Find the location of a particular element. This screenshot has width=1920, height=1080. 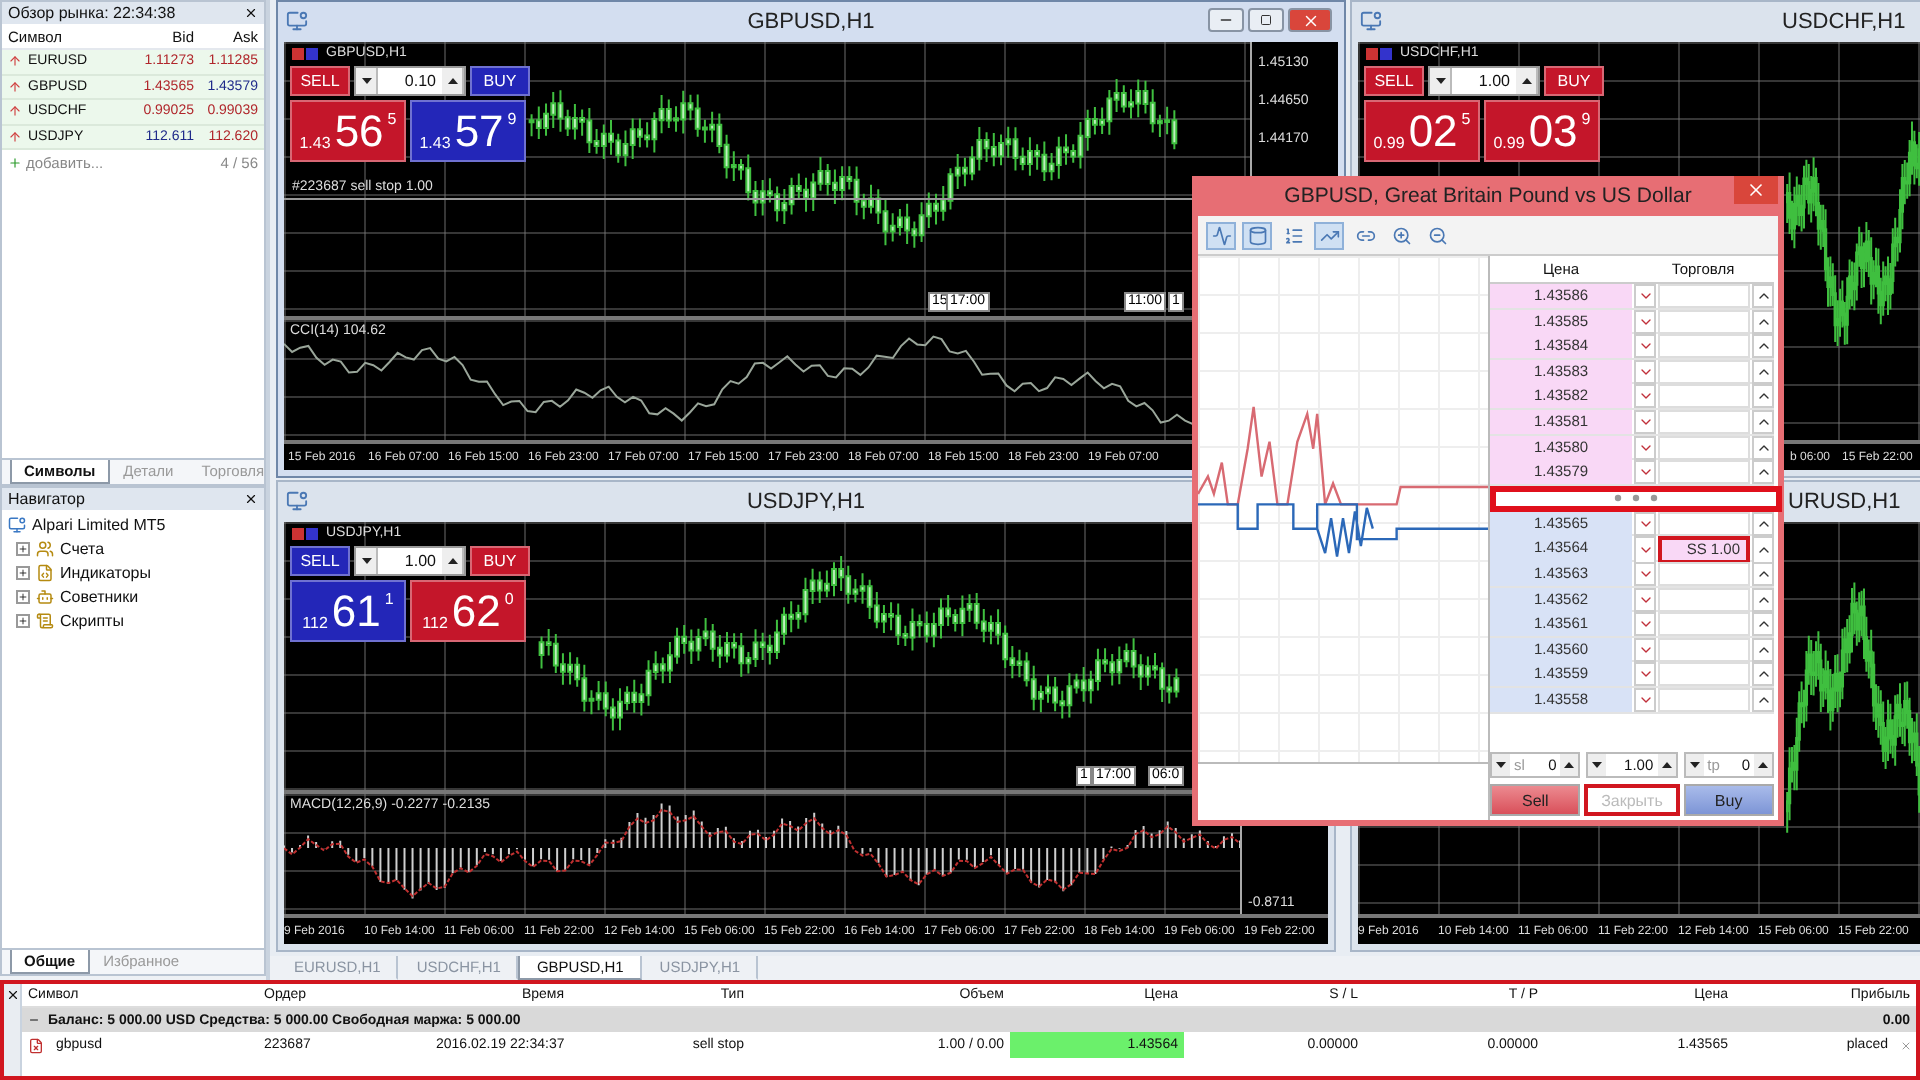

close-button is located at coordinates (1756, 190).